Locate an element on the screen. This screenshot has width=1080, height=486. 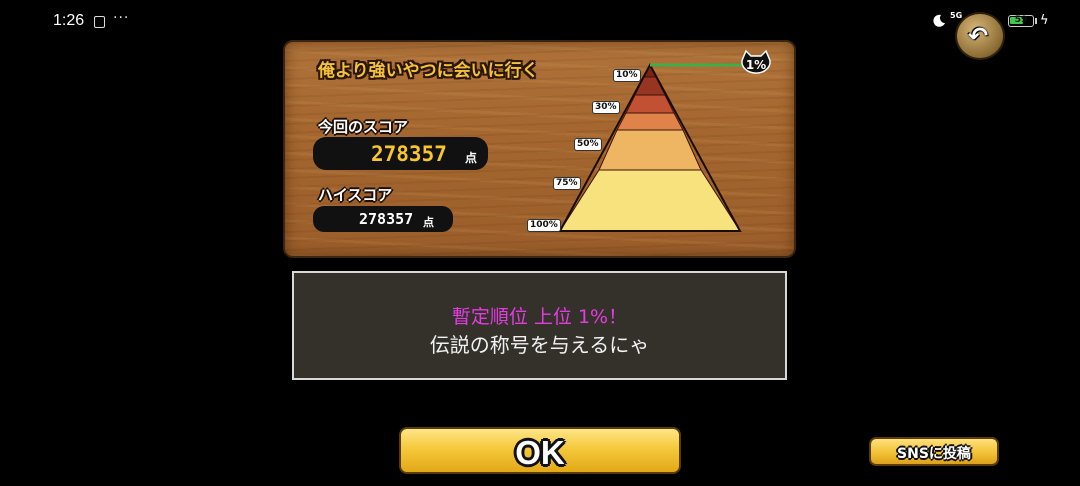
result-message-panel: 暫定順位 上位 1%！ 伝説の称号を与えるにゃ is located at coordinates (539, 325).